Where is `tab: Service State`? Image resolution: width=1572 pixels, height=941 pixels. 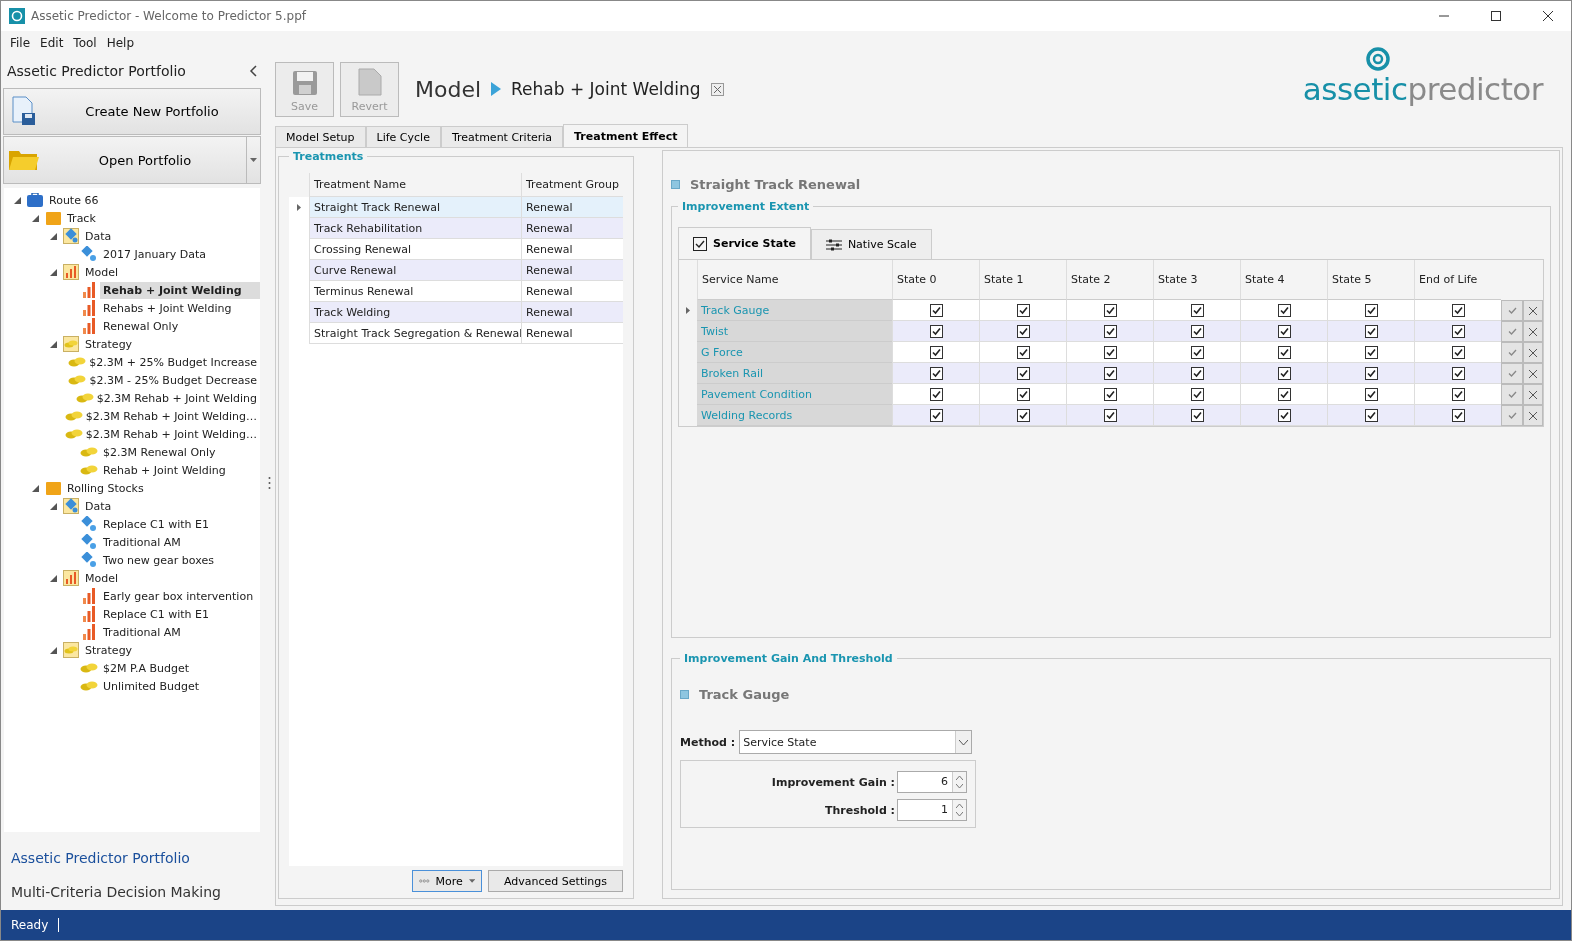
tab: Service State is located at coordinates (744, 243).